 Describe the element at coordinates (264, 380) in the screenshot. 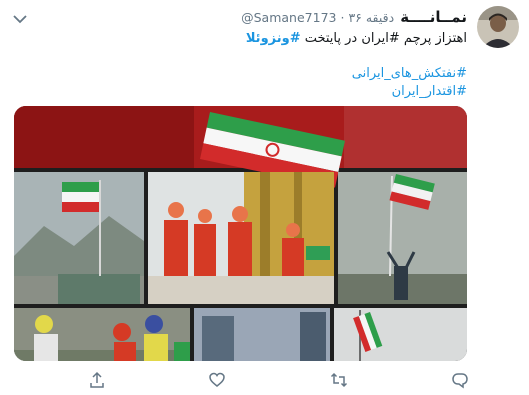

I see `action-bar` at that location.